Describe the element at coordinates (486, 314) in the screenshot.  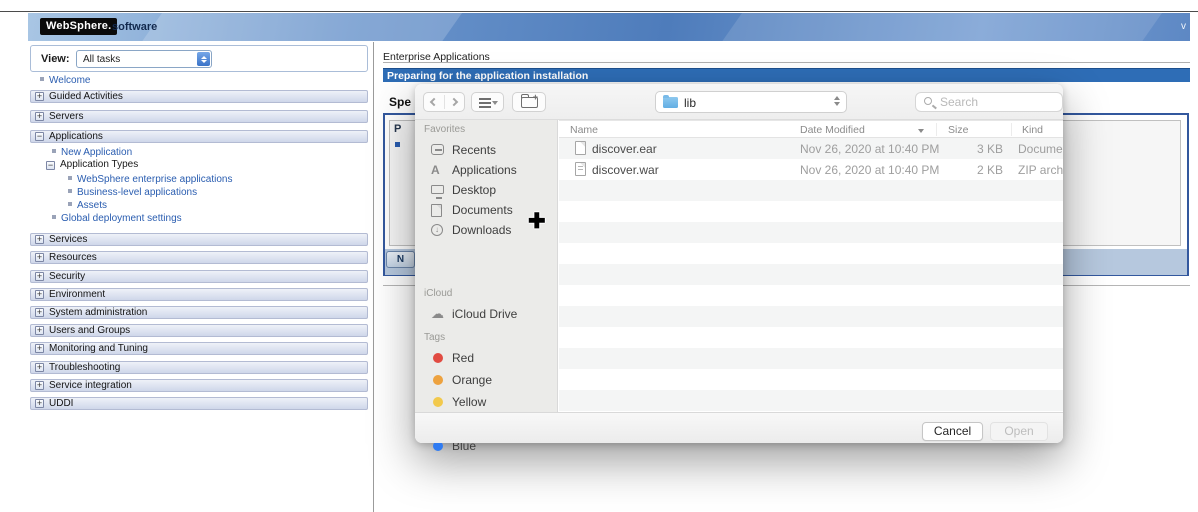
I see `sidebar-item-icloud-drive: ☁ iCloud Drive` at that location.